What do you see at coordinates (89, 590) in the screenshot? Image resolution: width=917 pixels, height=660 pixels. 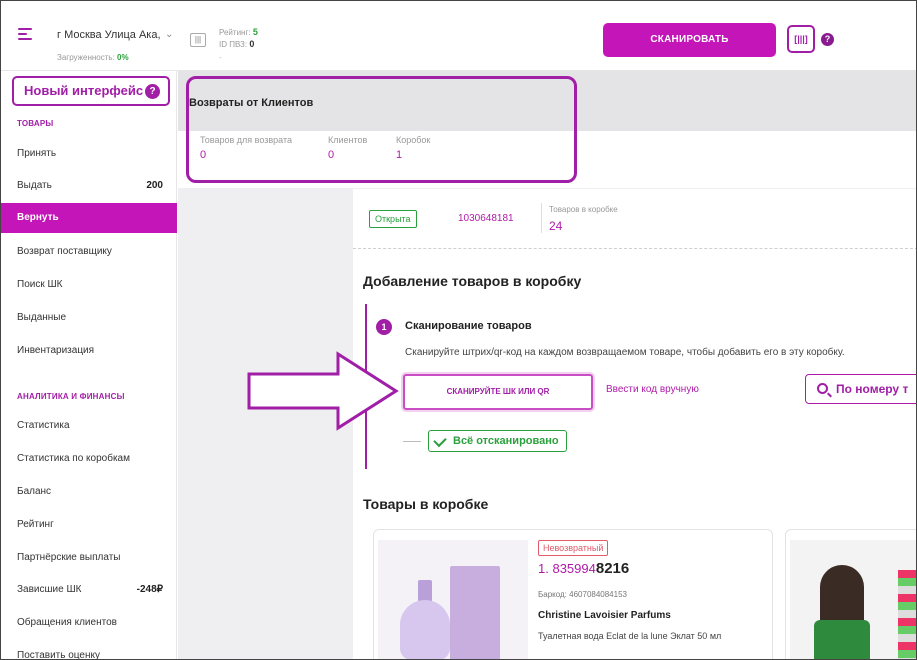 I see `sidebar-item-stuck-barcodes: Зависшие ШК -248₽` at bounding box center [89, 590].